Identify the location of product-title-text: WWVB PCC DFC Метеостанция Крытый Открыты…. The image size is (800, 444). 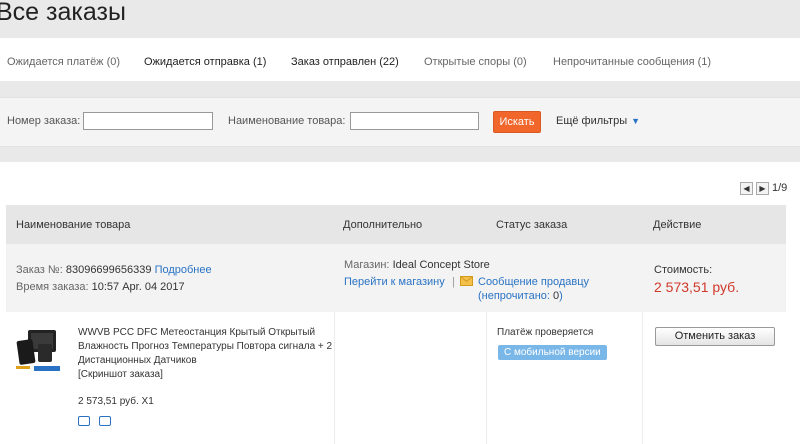
(205, 346).